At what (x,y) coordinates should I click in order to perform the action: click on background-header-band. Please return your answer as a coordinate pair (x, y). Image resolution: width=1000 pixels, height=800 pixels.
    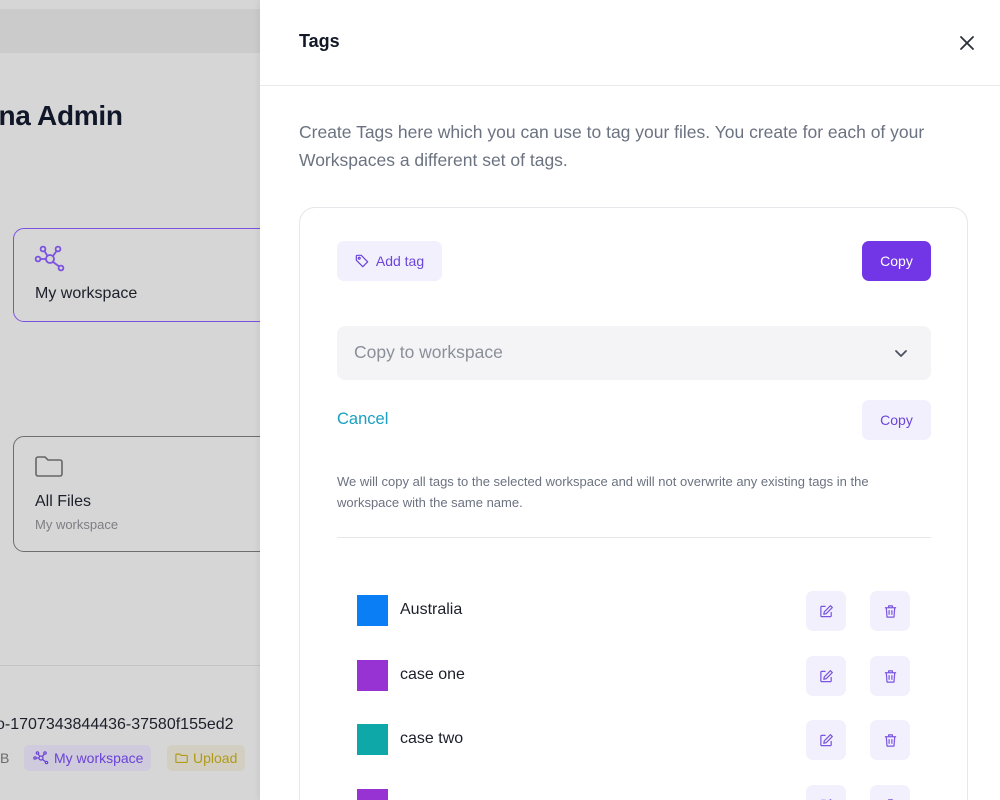
    Looking at the image, I should click on (130, 31).